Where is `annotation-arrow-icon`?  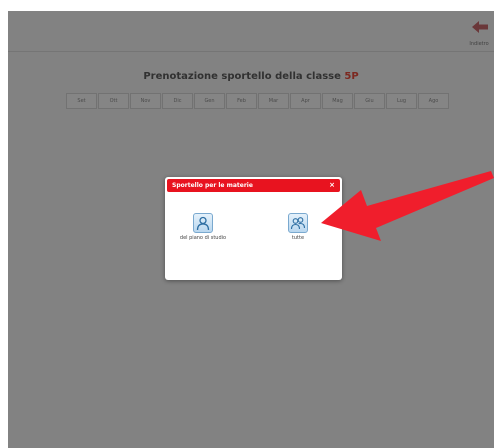
annotation-arrow-icon is located at coordinates (407, 206).